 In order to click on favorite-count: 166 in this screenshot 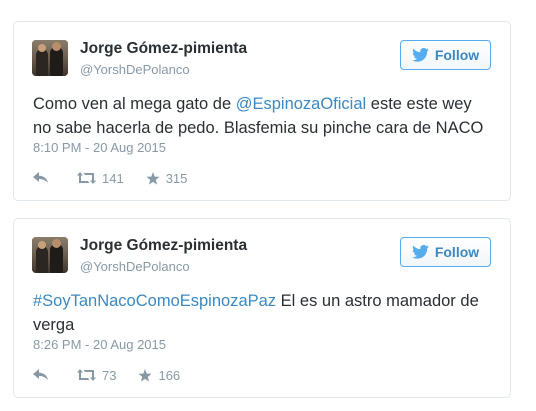, I will do `click(169, 375)`.